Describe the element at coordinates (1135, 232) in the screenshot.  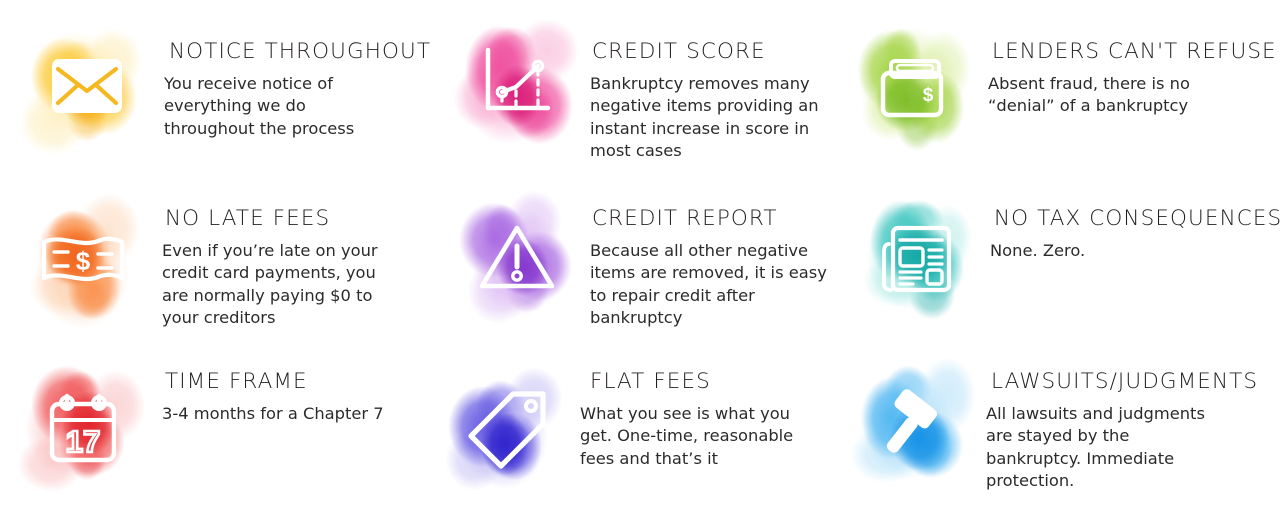
I see `text-block-no-tax-consequences: NO TAX CONSEQUENCES None. Zero.` at that location.